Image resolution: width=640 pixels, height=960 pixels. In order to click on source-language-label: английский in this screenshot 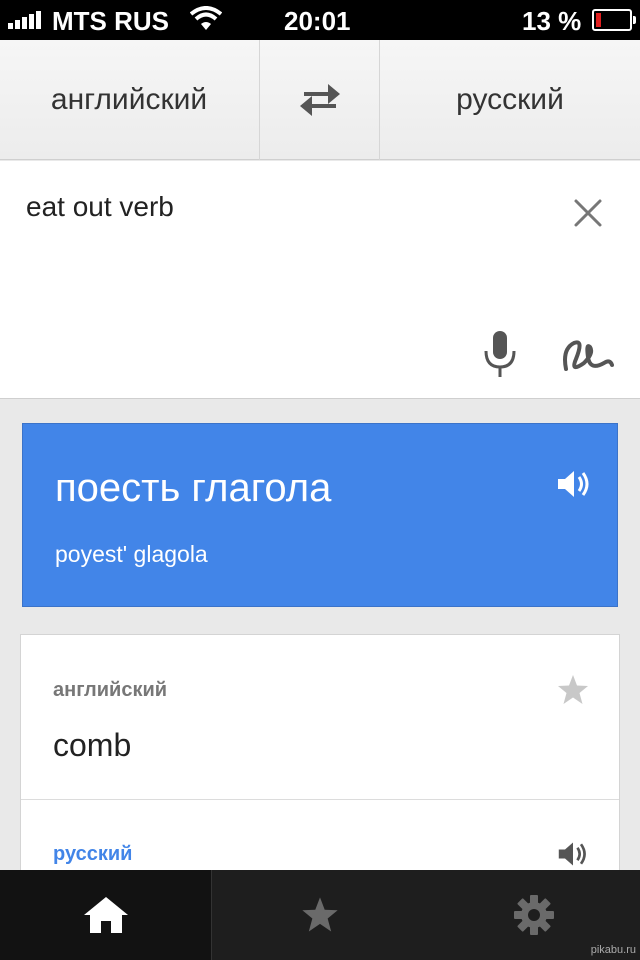, I will do `click(129, 99)`.